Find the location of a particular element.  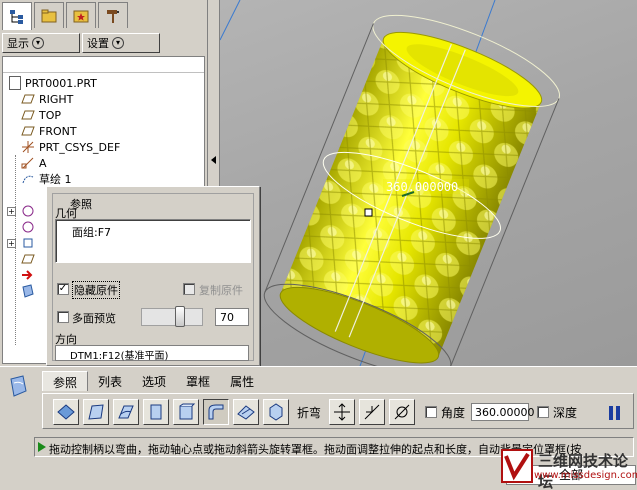

tab-marquee: 罩框 is located at coordinates (198, 381).